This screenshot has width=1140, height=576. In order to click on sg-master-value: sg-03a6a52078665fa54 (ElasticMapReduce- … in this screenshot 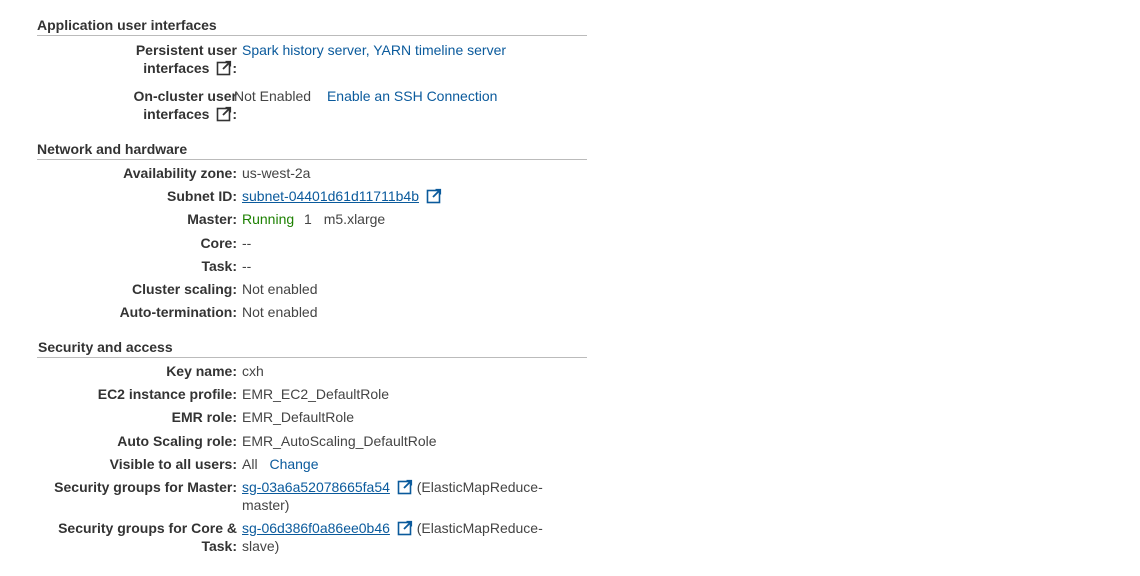, I will do `click(397, 496)`.